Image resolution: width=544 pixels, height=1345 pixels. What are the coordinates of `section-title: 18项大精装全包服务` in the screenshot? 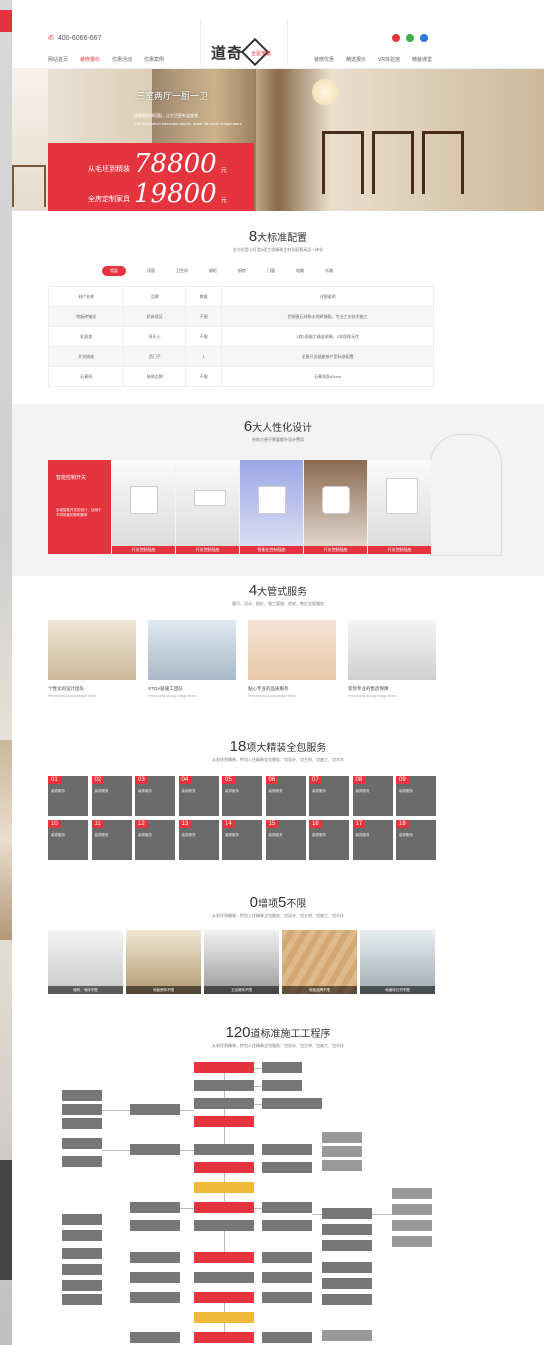 It's located at (278, 746).